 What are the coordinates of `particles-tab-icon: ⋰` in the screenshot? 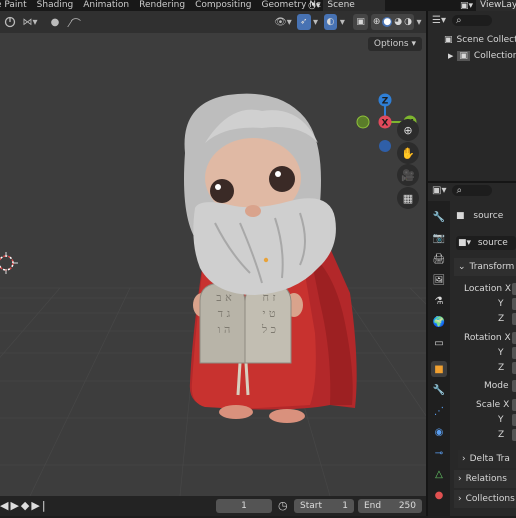 It's located at (439, 411).